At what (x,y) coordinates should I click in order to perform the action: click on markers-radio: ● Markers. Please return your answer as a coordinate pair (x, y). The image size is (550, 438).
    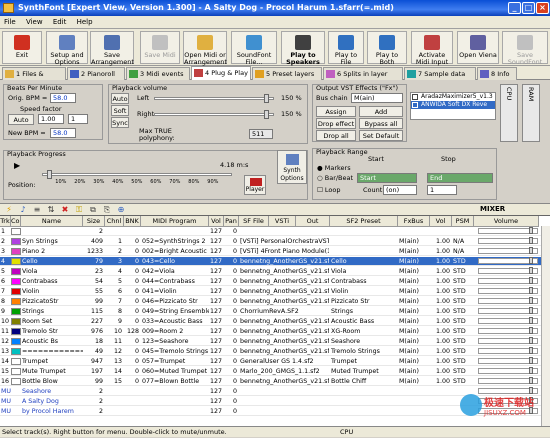
    Looking at the image, I should click on (334, 168).